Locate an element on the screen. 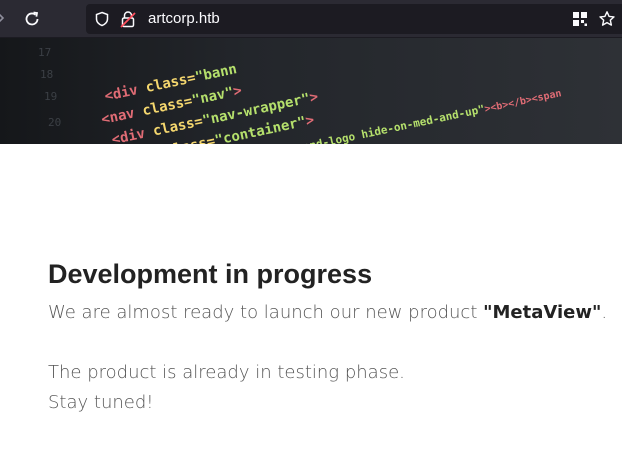 The image size is (622, 473). lock-icon is located at coordinates (128, 19).